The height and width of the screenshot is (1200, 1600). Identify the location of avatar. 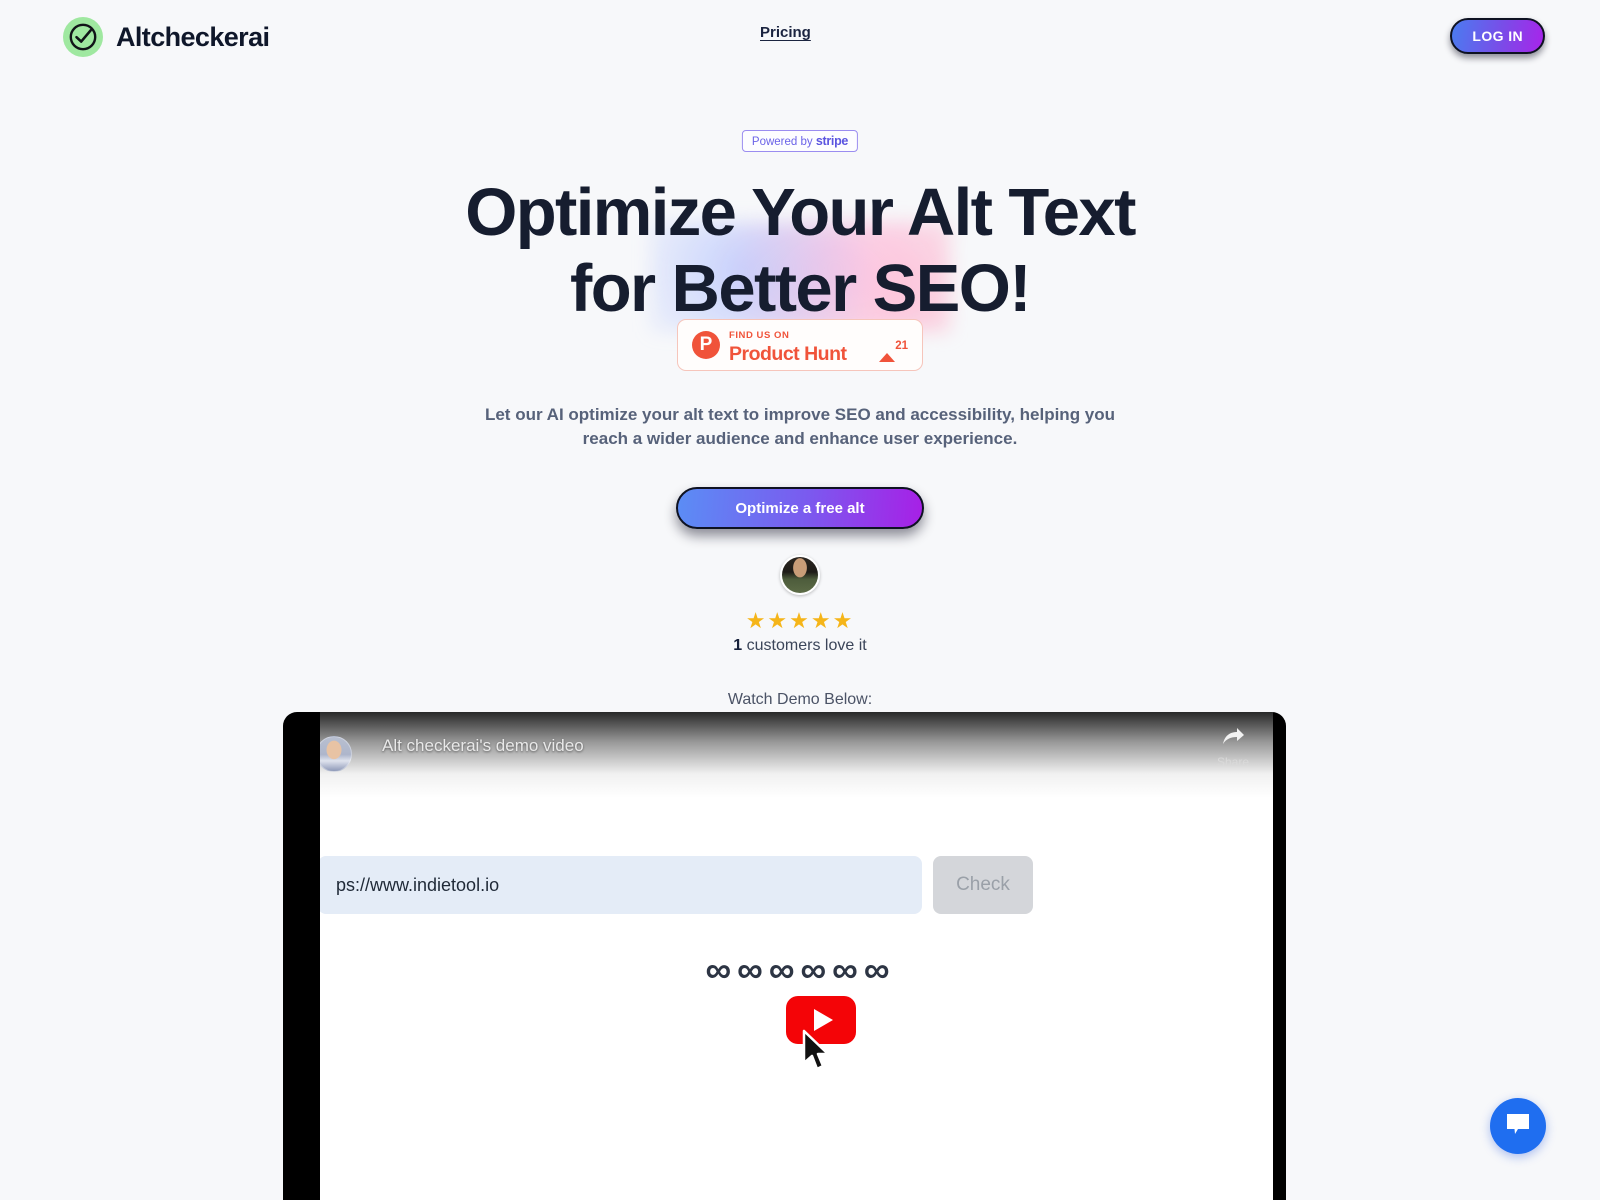
(800, 575).